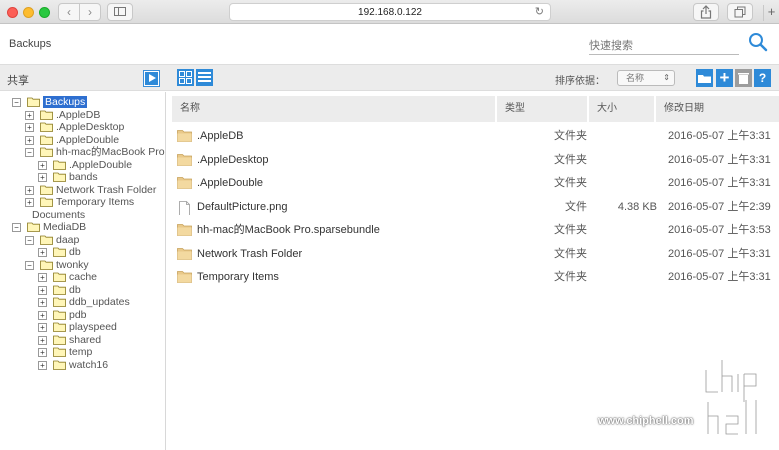 The height and width of the screenshot is (450, 779). I want to click on page-header: Backups, so click(389, 44).